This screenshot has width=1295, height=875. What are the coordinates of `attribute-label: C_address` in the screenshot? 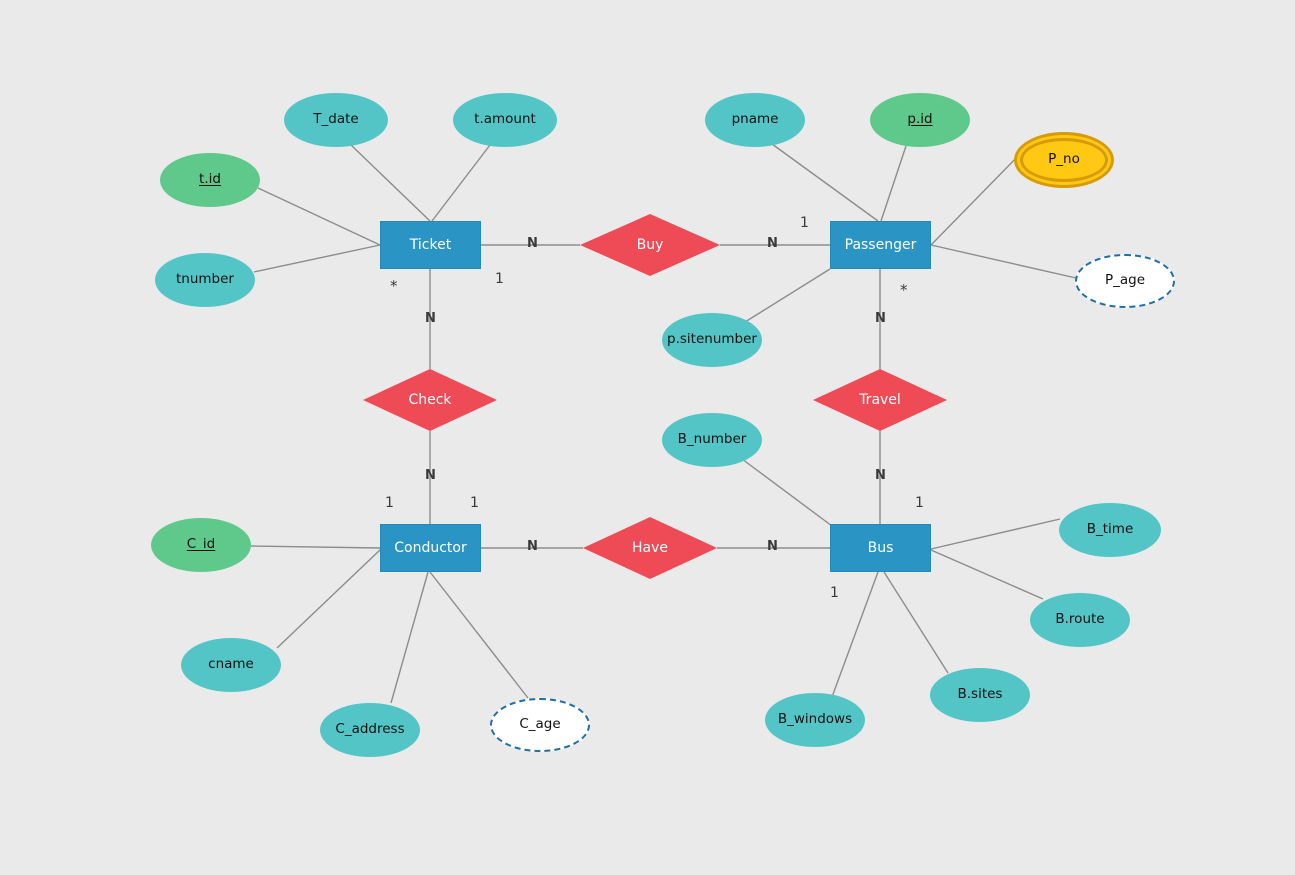 It's located at (370, 729).